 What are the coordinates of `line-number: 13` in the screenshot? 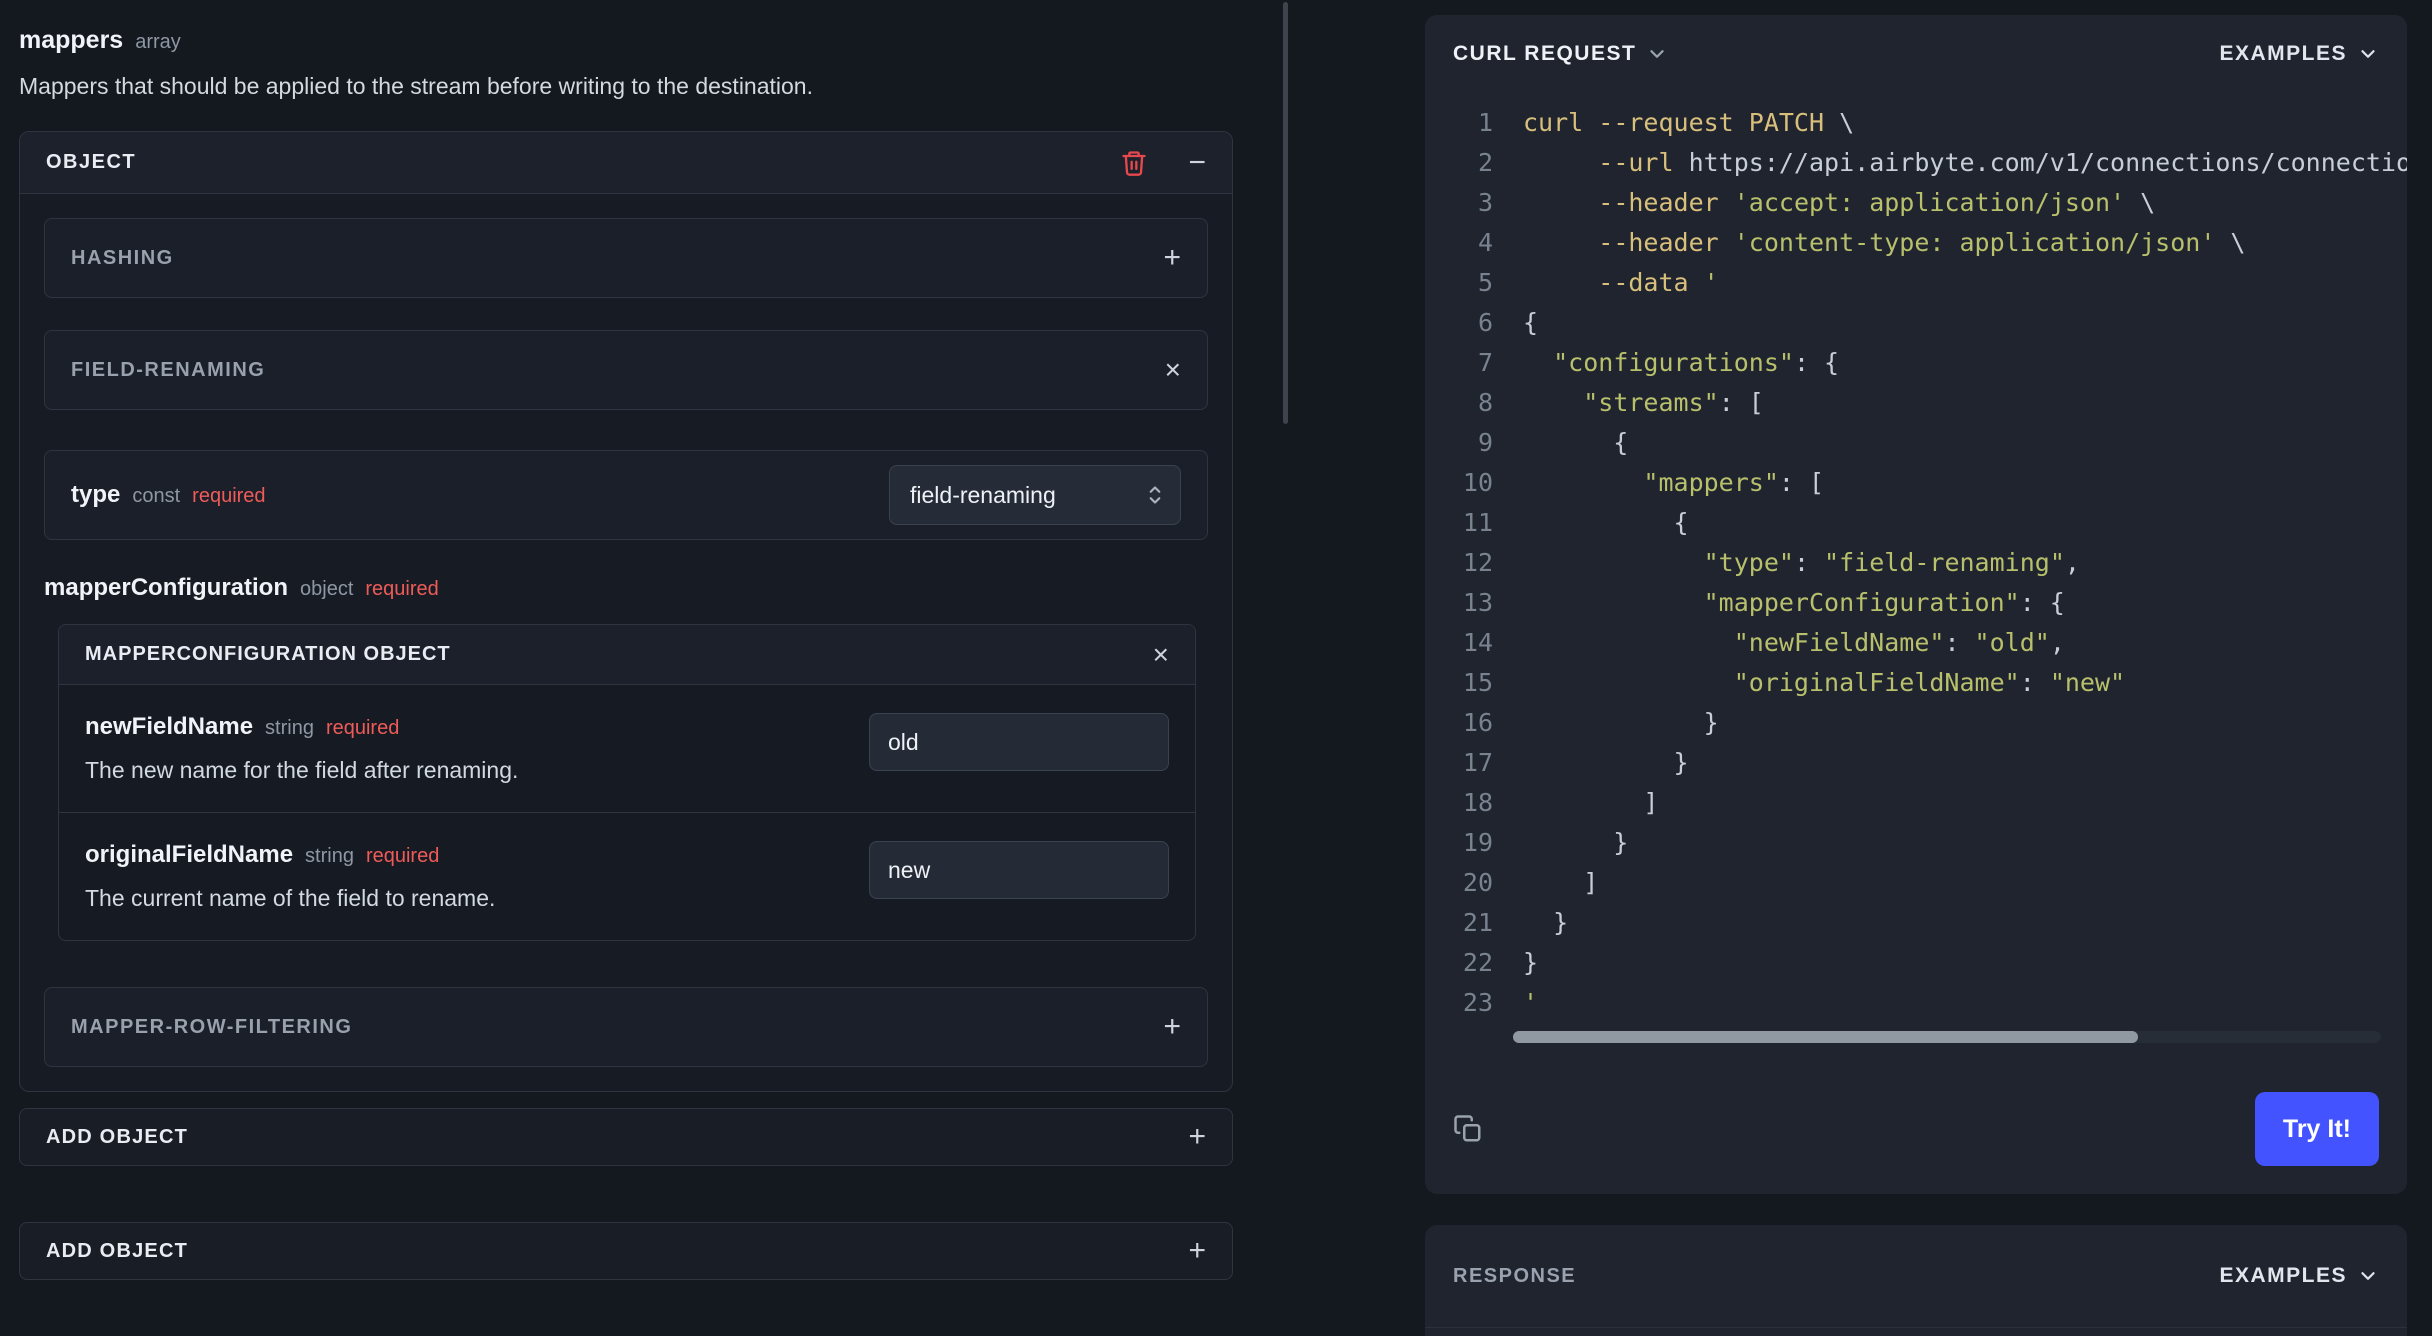 It's located at (1477, 602).